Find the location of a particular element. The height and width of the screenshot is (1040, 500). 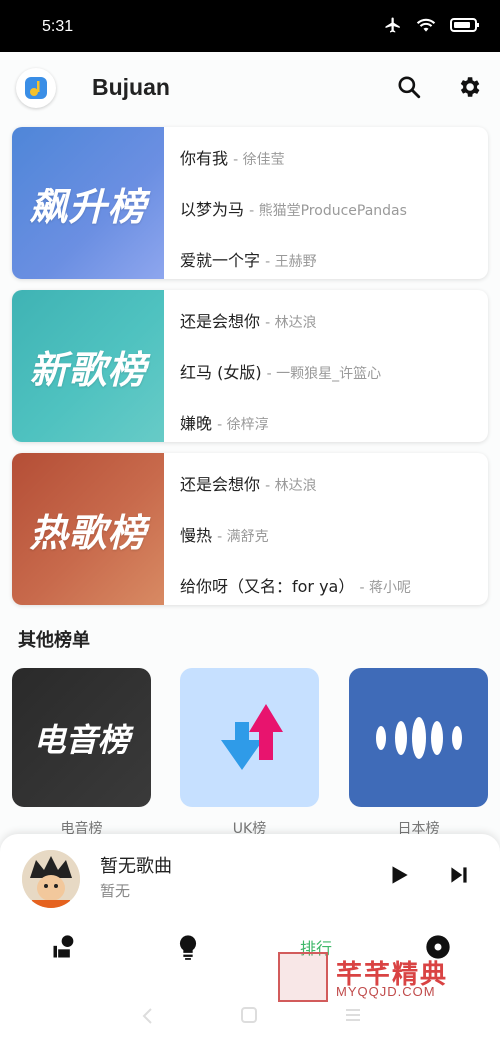

home-nav-icon is located at coordinates (249, 1015).